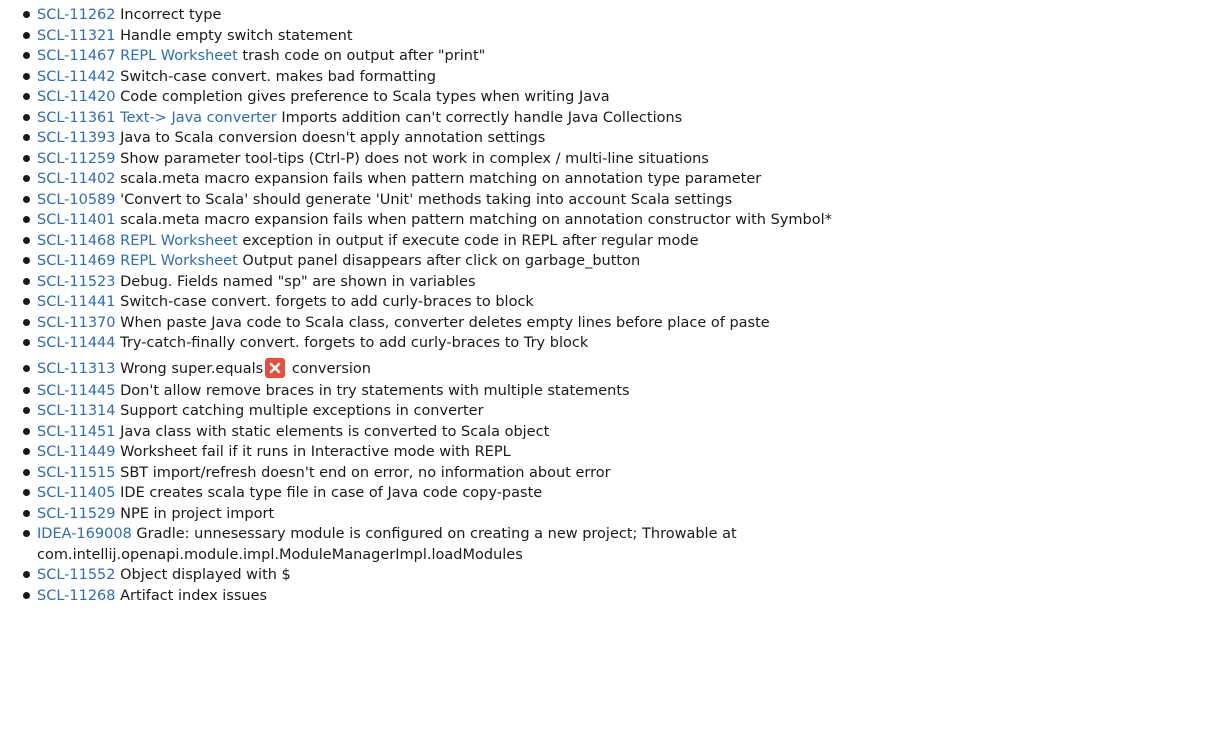  I want to click on issue-item: SCL-11321 Handle empty switch statement, so click(621, 36).